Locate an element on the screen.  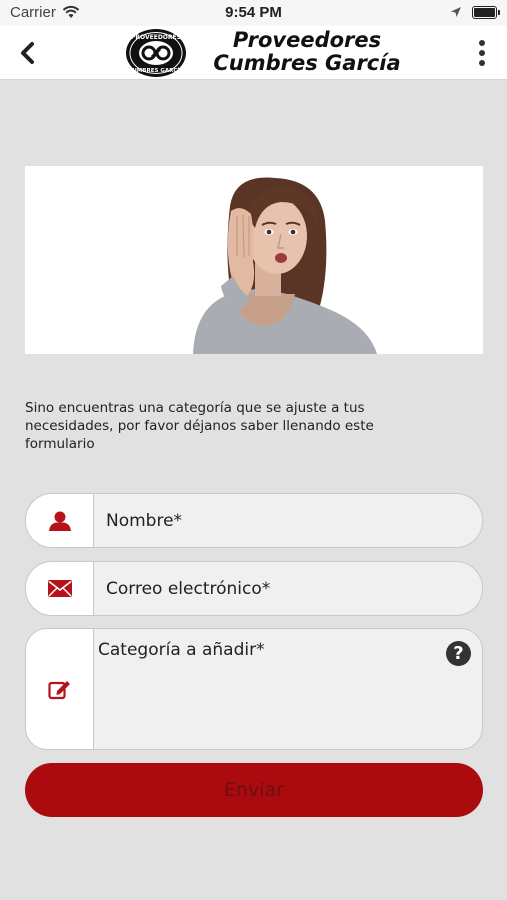
location-arrow-icon is located at coordinates (456, 12).